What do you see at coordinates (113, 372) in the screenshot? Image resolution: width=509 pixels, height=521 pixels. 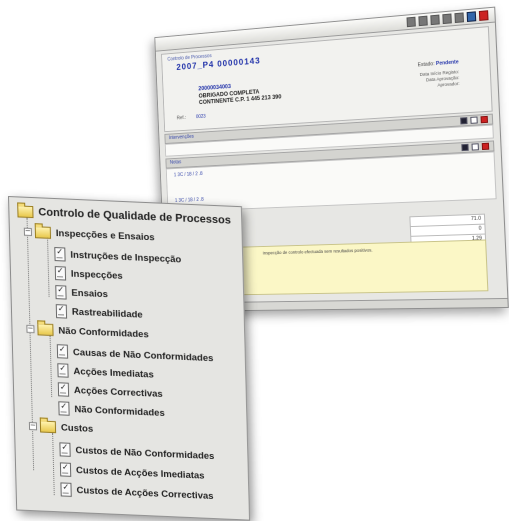 I see `tree-item-label: Acções Imediatas` at bounding box center [113, 372].